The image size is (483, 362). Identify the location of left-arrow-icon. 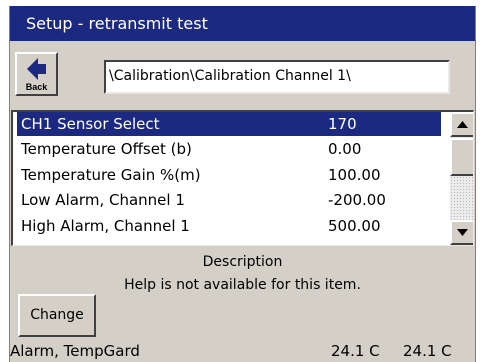
(36, 69).